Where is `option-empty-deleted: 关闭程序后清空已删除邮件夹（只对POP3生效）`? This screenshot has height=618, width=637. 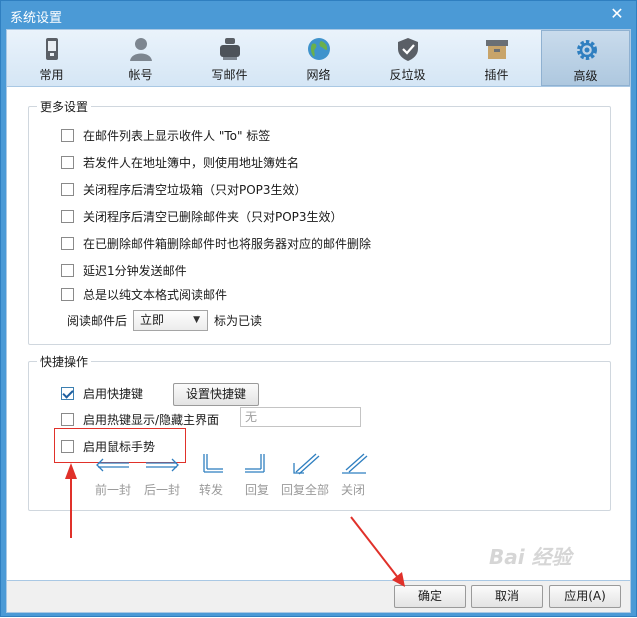
option-empty-deleted: 关闭程序后清空已删除邮件夹（只对POP3生效） is located at coordinates (202, 216).